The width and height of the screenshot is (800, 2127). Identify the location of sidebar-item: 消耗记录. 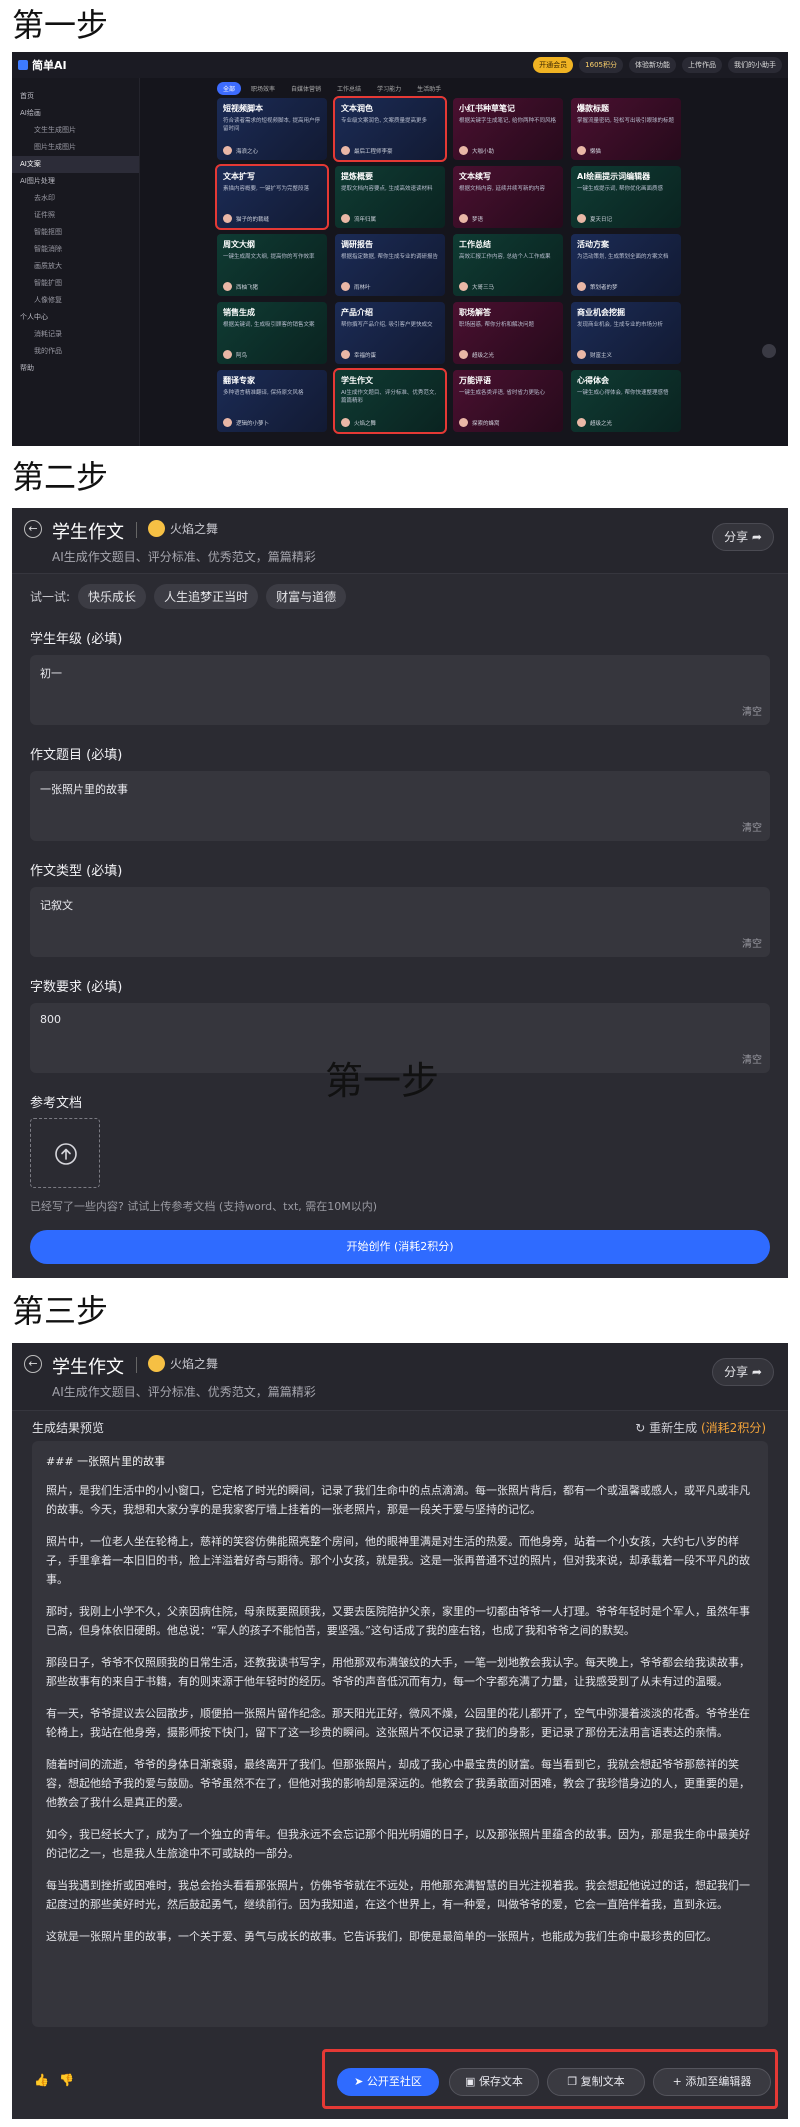
(75, 334).